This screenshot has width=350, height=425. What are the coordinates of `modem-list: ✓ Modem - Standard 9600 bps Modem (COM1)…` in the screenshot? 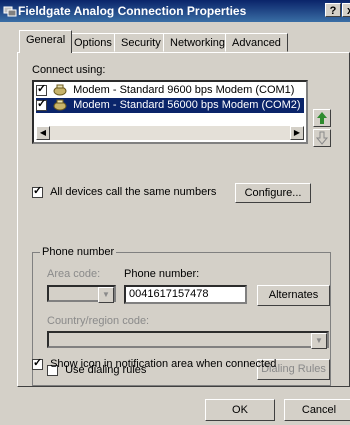 It's located at (170, 112).